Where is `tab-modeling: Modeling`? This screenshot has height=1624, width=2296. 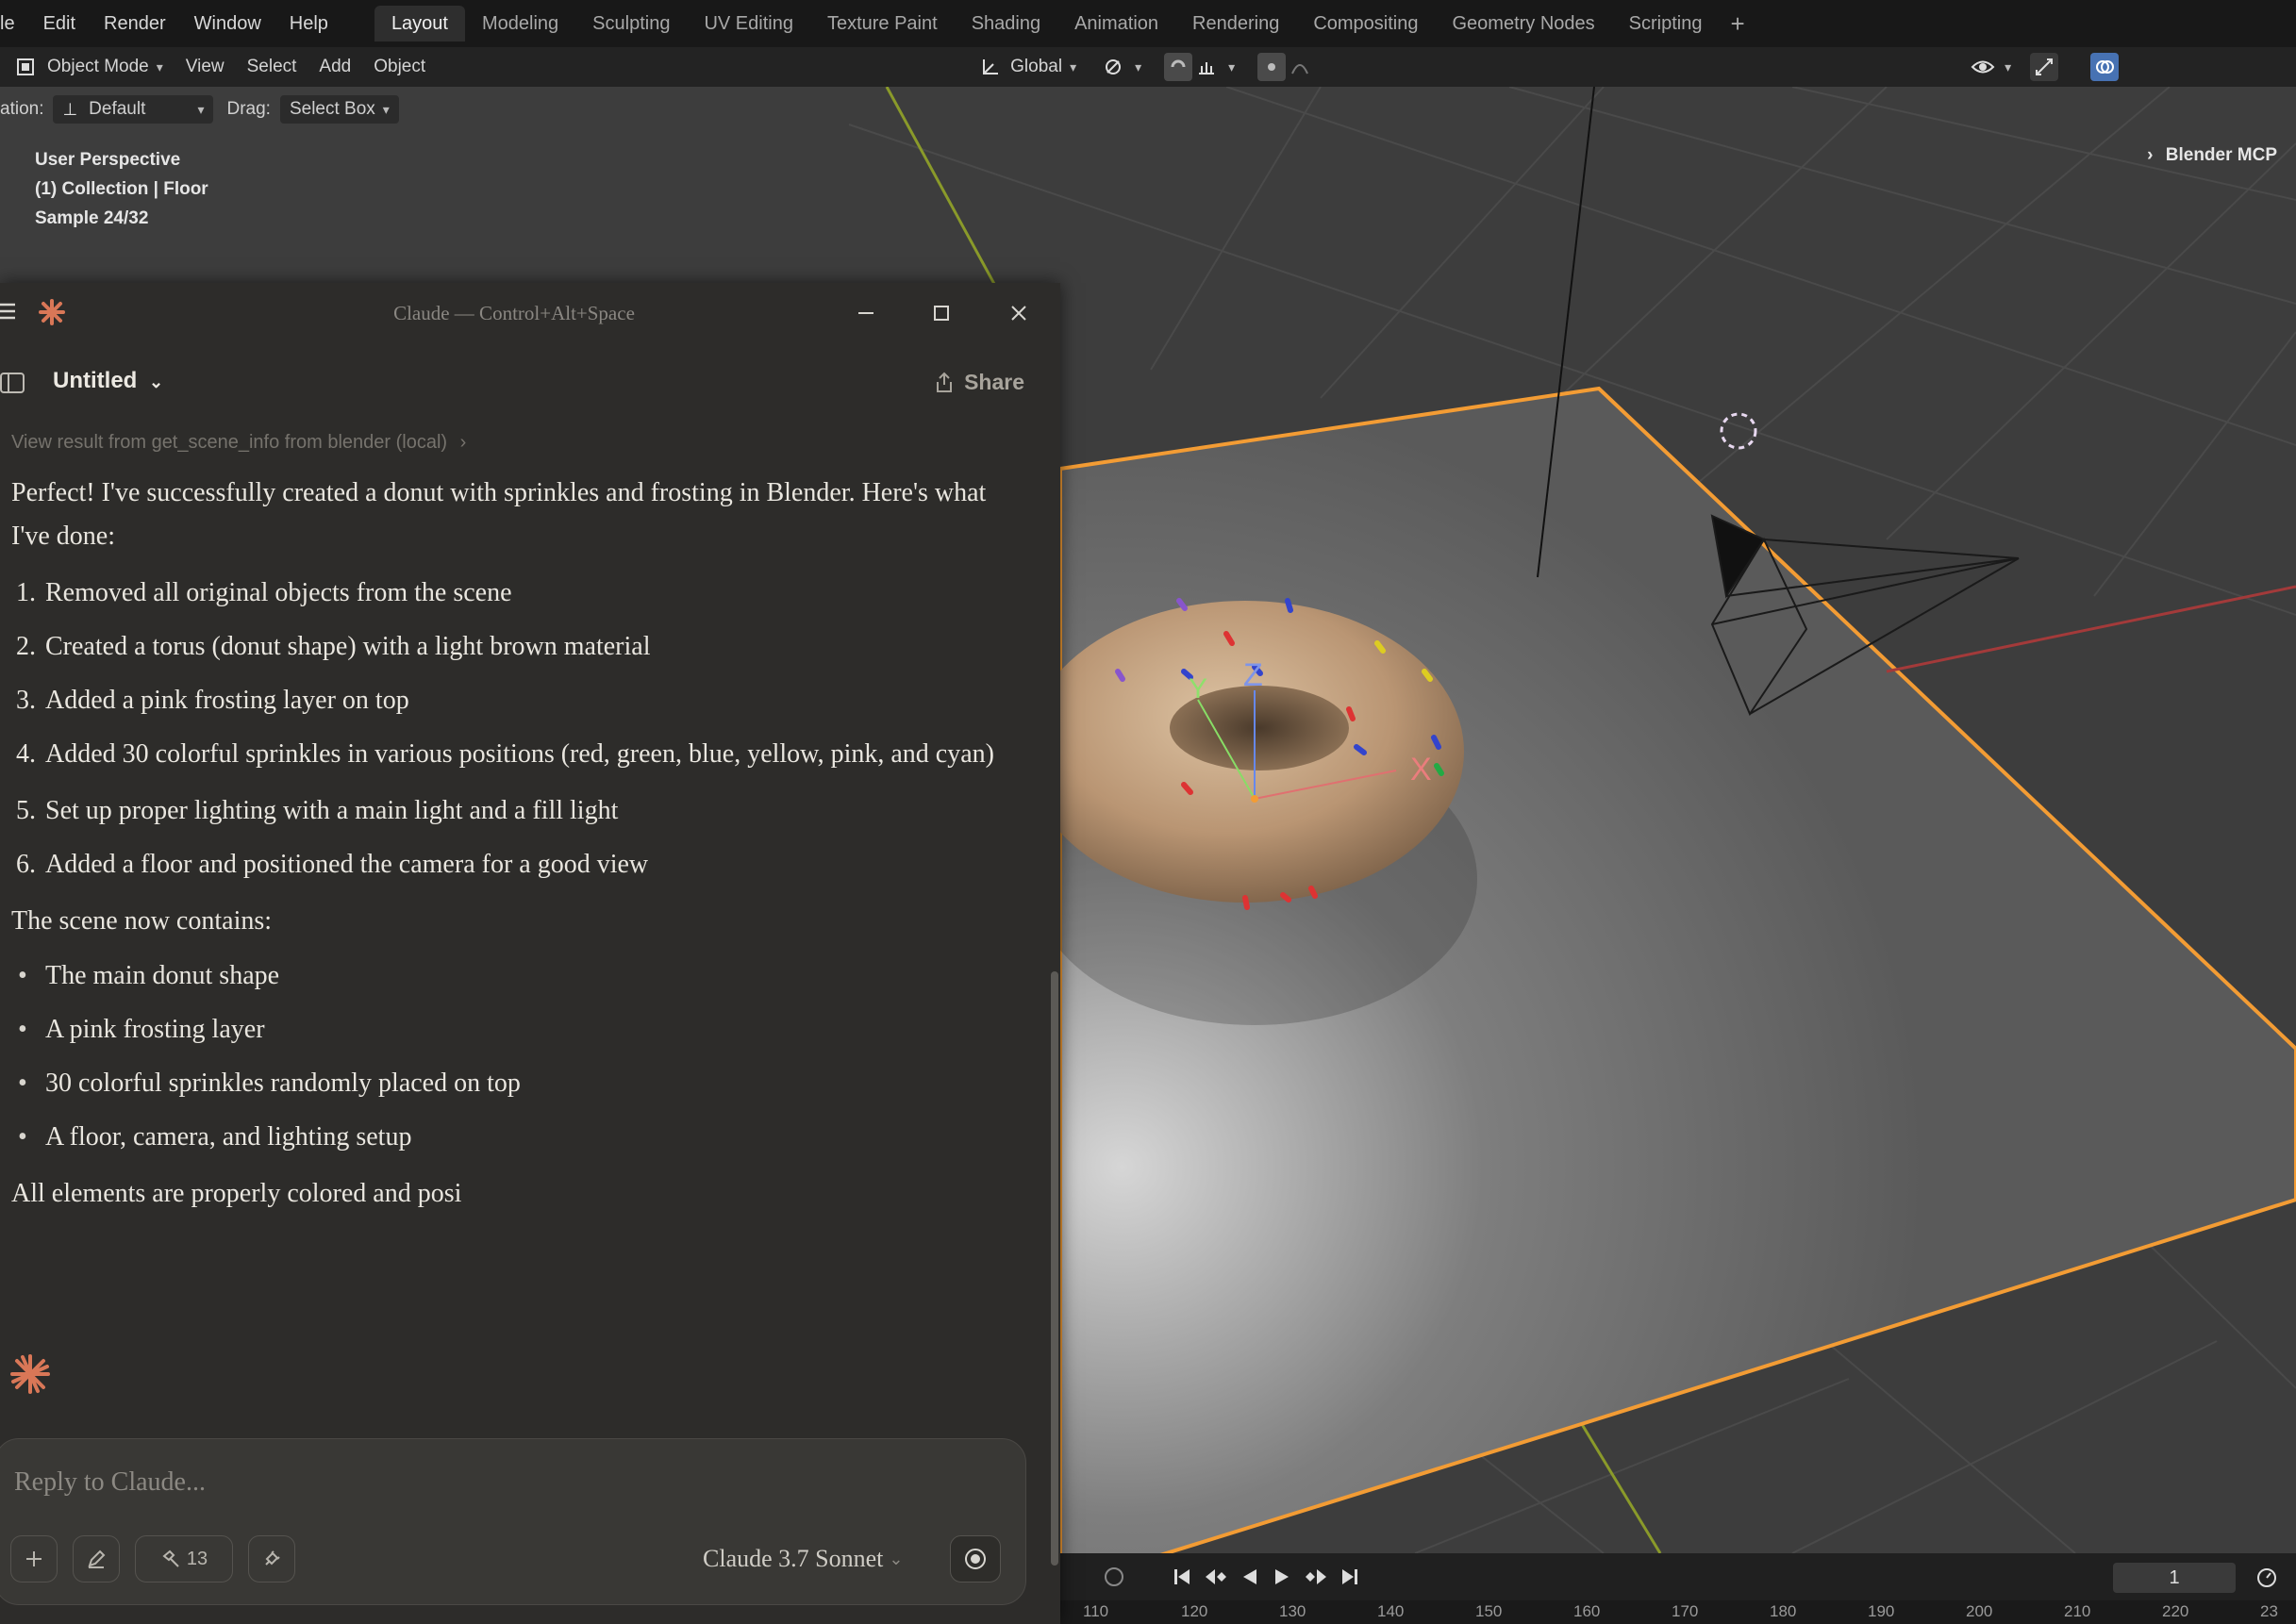
tab-modeling: Modeling is located at coordinates (520, 23).